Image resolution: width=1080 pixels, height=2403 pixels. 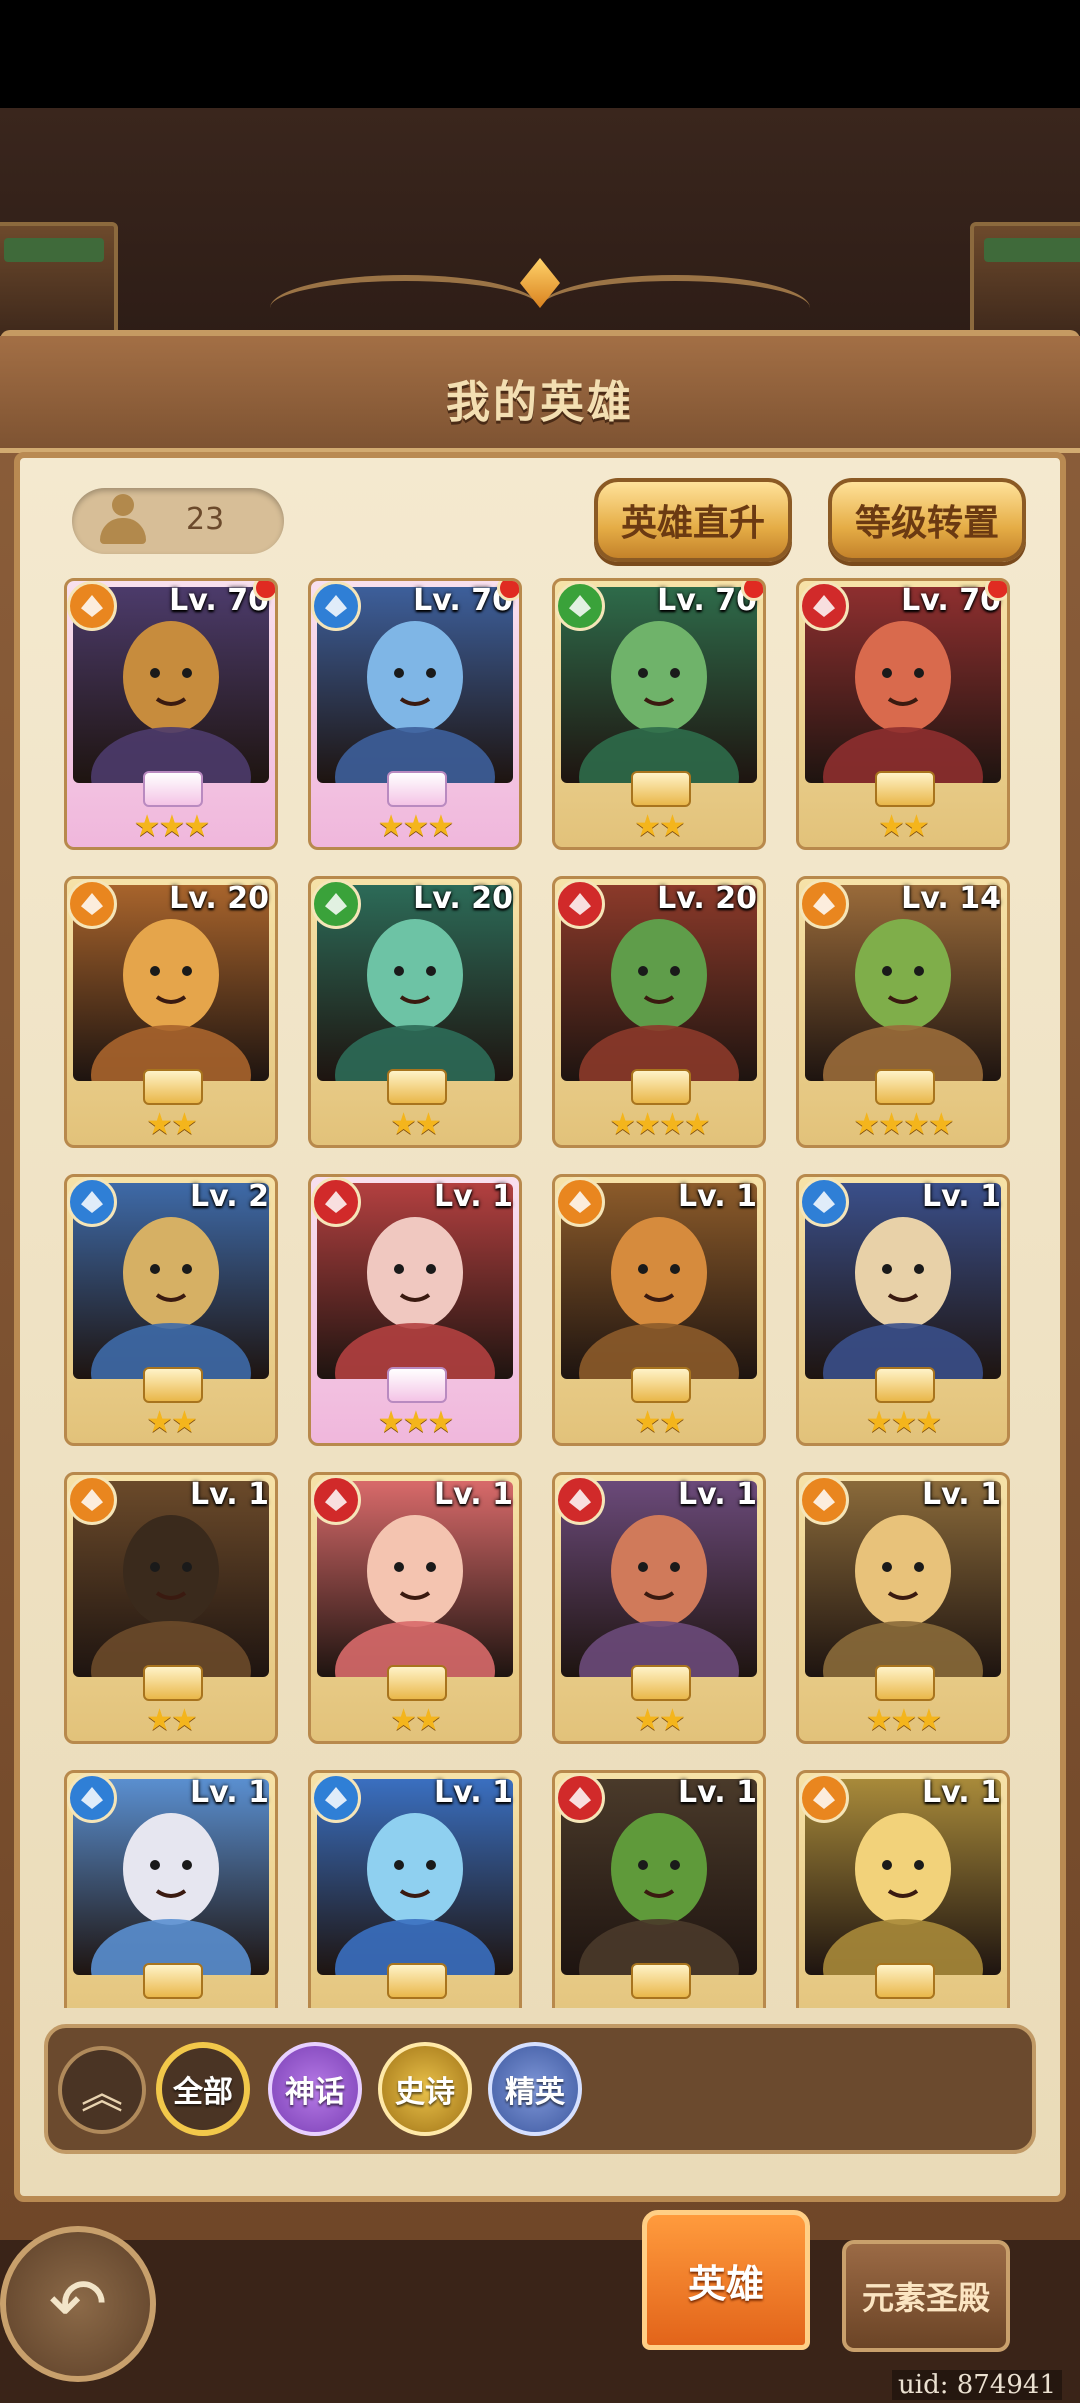 What do you see at coordinates (926, 2296) in the screenshot?
I see `tab-element-shrine: 元素圣殿` at bounding box center [926, 2296].